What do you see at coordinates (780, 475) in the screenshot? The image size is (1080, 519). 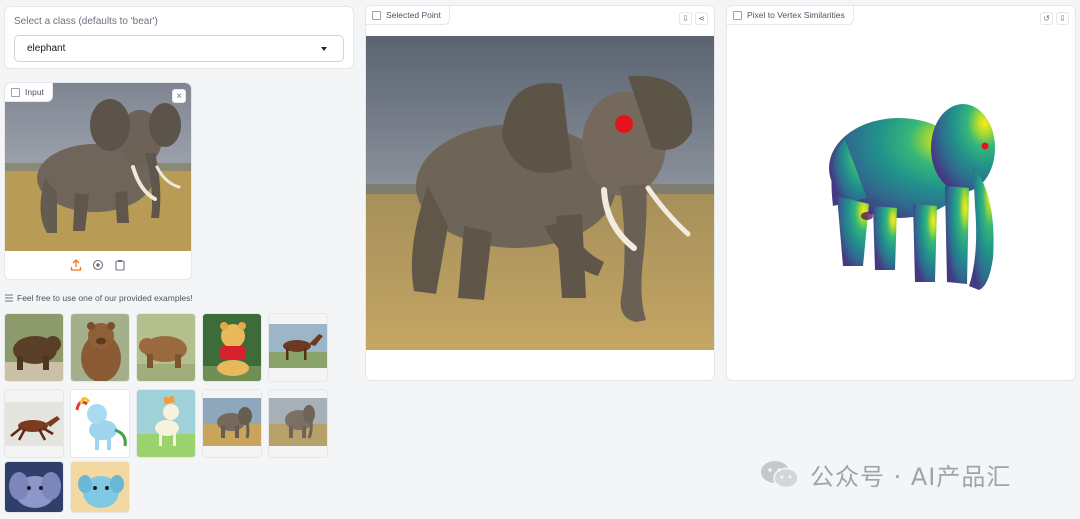 I see `wechat-logo-icon` at bounding box center [780, 475].